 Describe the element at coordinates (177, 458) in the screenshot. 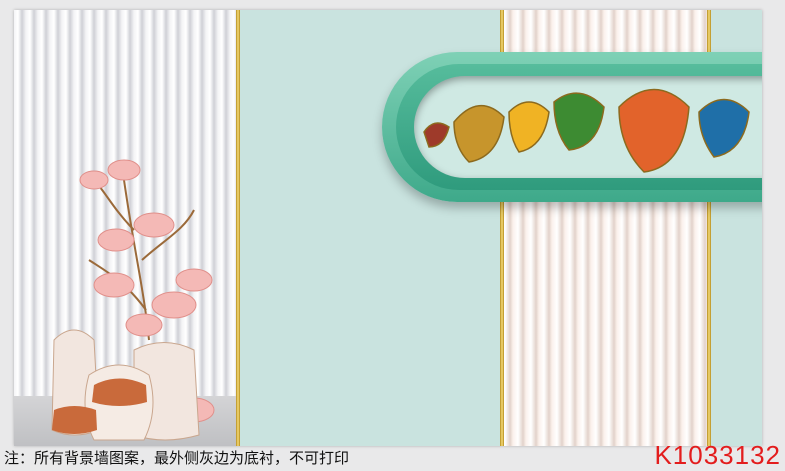

I see `print-note-caption: 注：所有背景墙图案，最外侧灰边为底衬，不可打印` at that location.